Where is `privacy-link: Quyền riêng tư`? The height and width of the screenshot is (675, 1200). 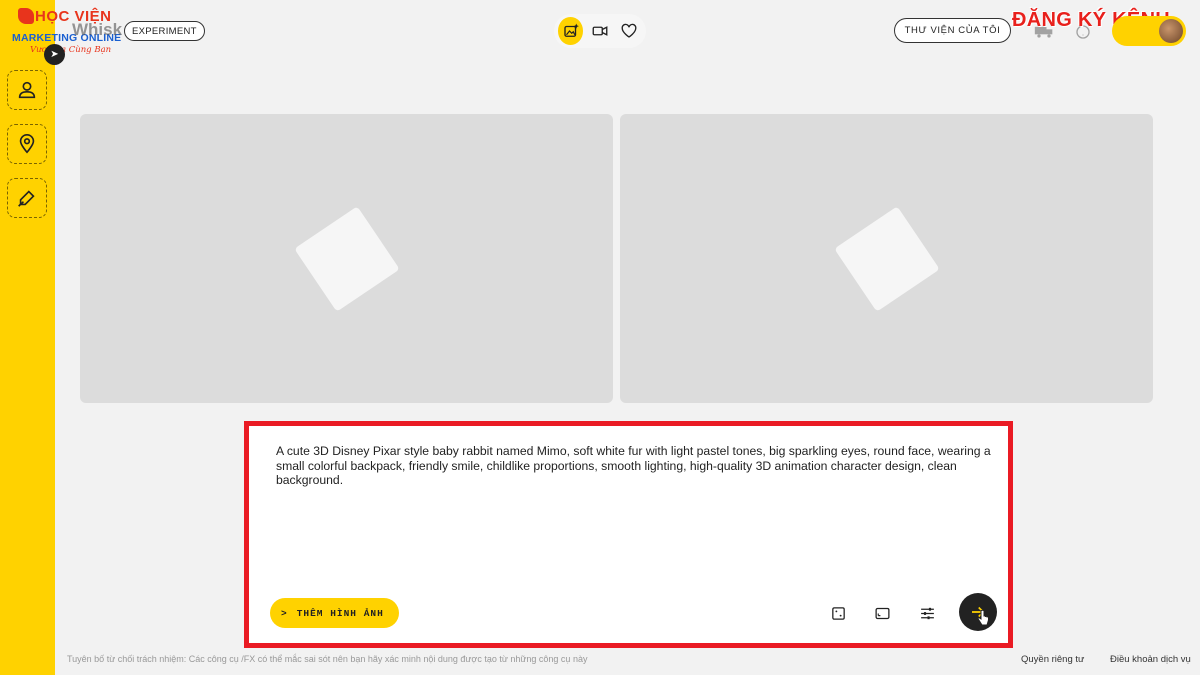
privacy-link: Quyền riêng tư is located at coordinates (1052, 659).